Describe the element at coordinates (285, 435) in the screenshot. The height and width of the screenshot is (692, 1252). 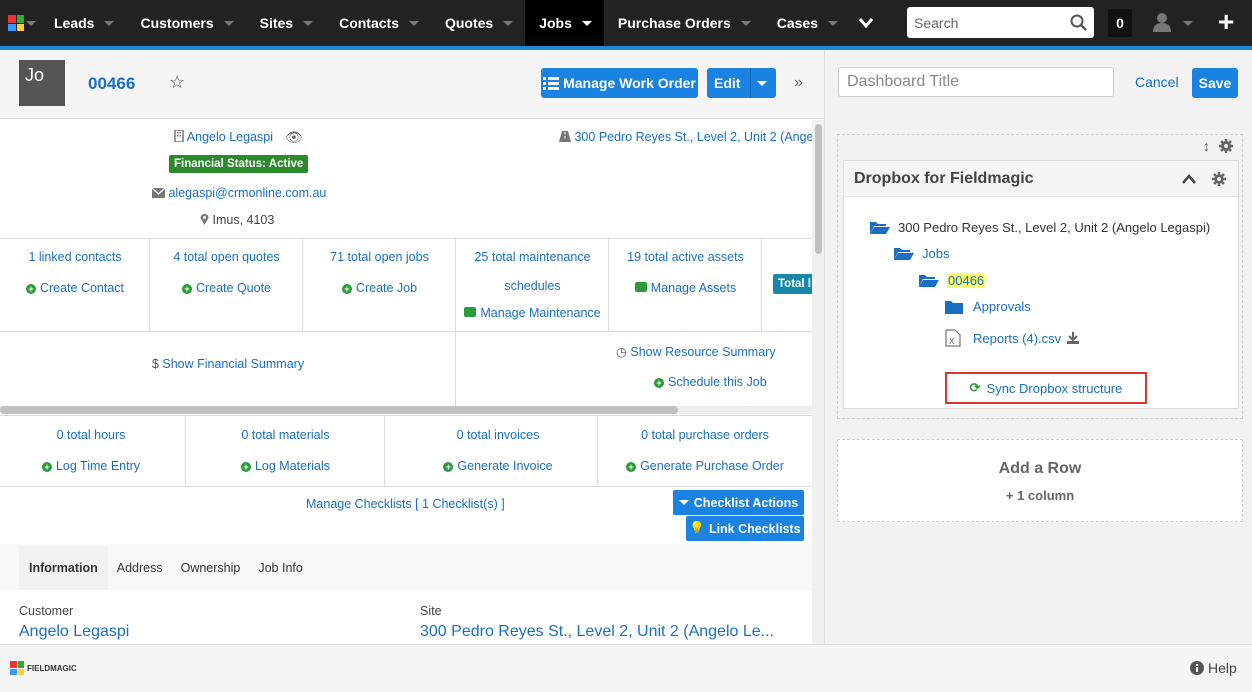
I see `total-materials-link: 0 total materials` at that location.